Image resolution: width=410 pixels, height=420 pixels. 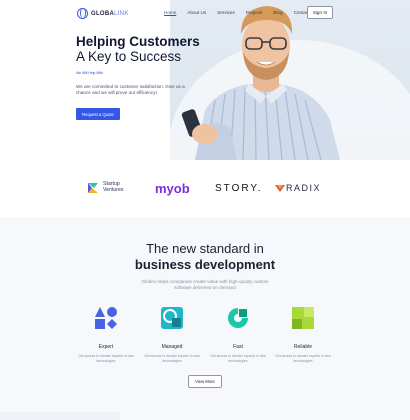 What do you see at coordinates (303, 318) in the screenshot?
I see `reliable-icon` at bounding box center [303, 318].